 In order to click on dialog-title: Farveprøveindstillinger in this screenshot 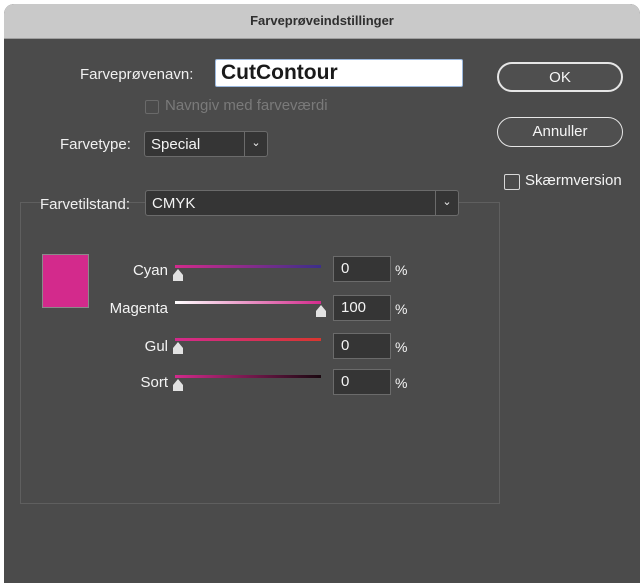, I will do `click(322, 20)`.